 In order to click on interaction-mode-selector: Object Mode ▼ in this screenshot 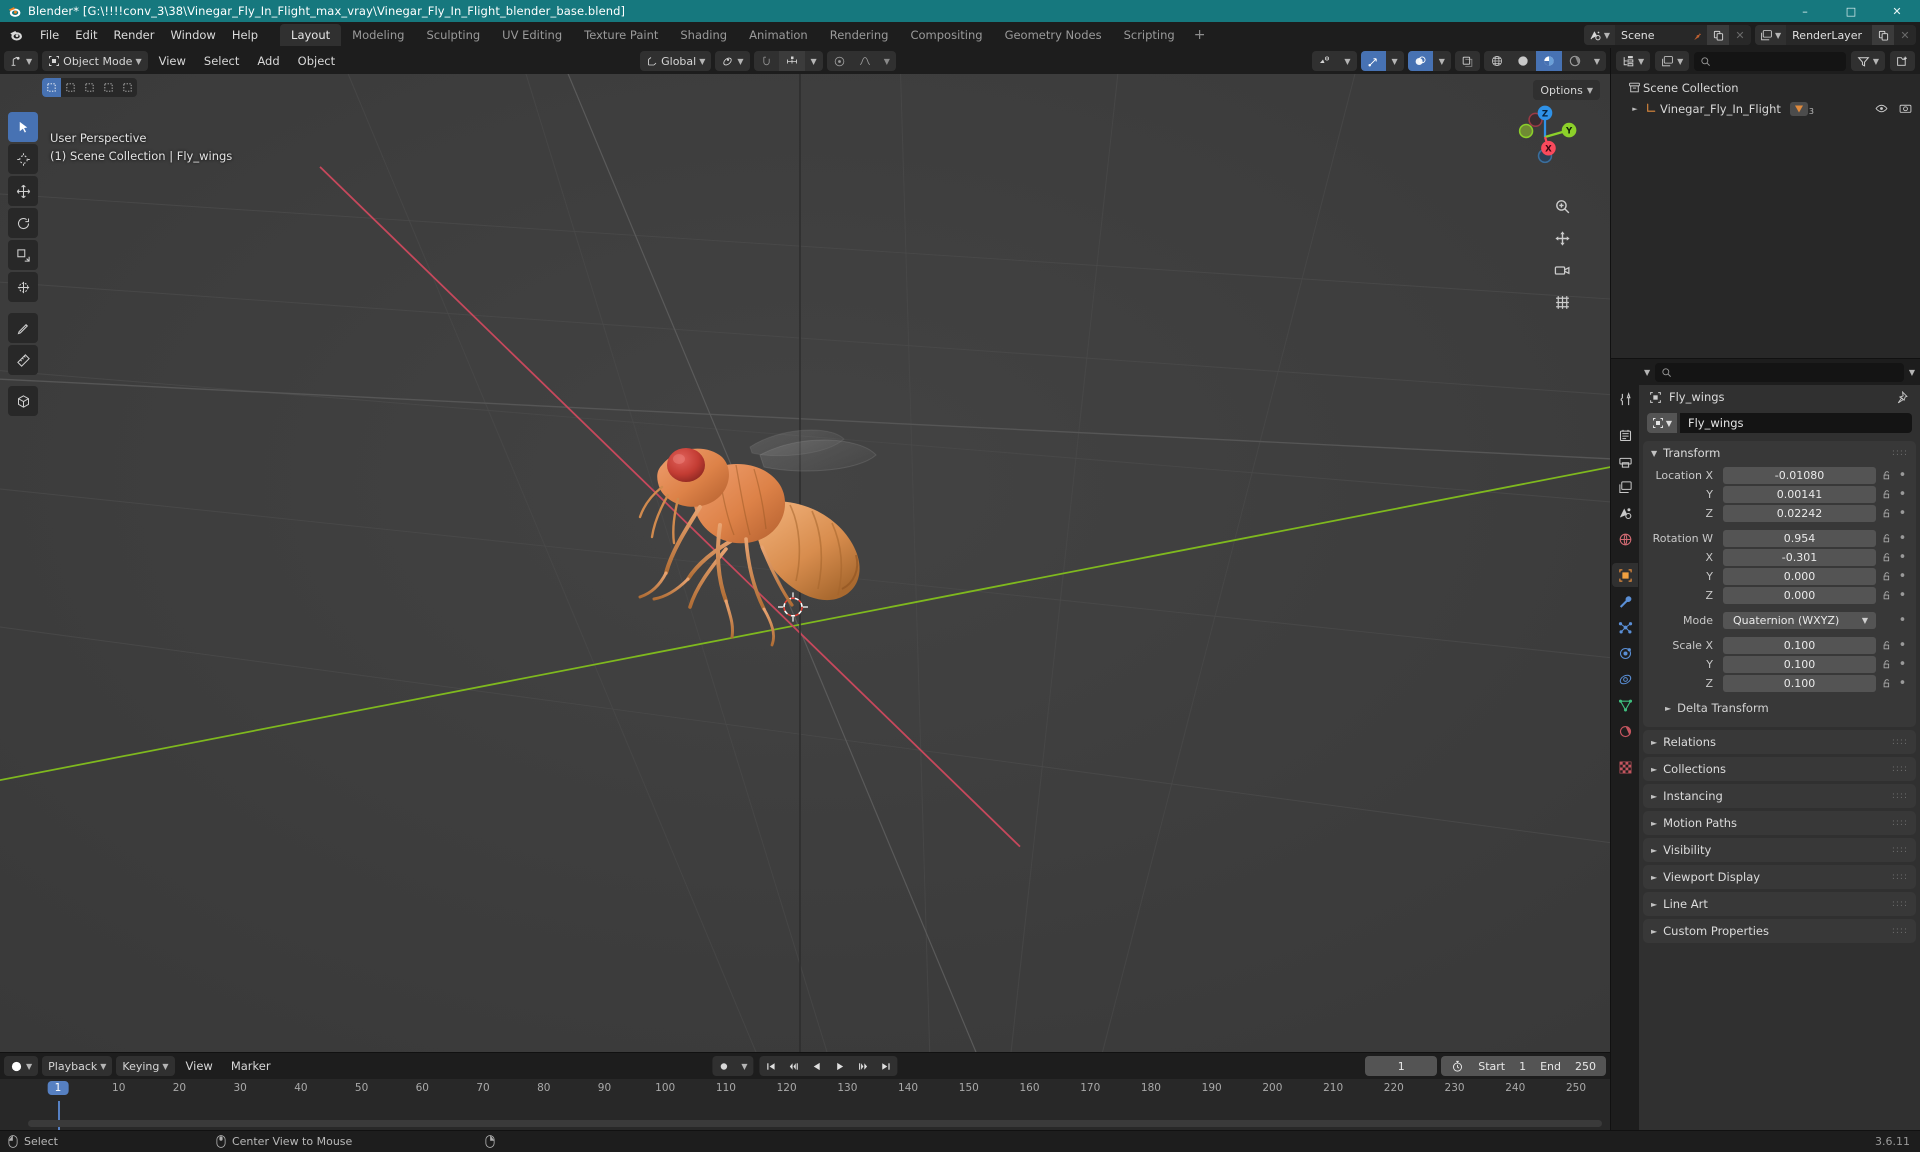, I will do `click(95, 61)`.